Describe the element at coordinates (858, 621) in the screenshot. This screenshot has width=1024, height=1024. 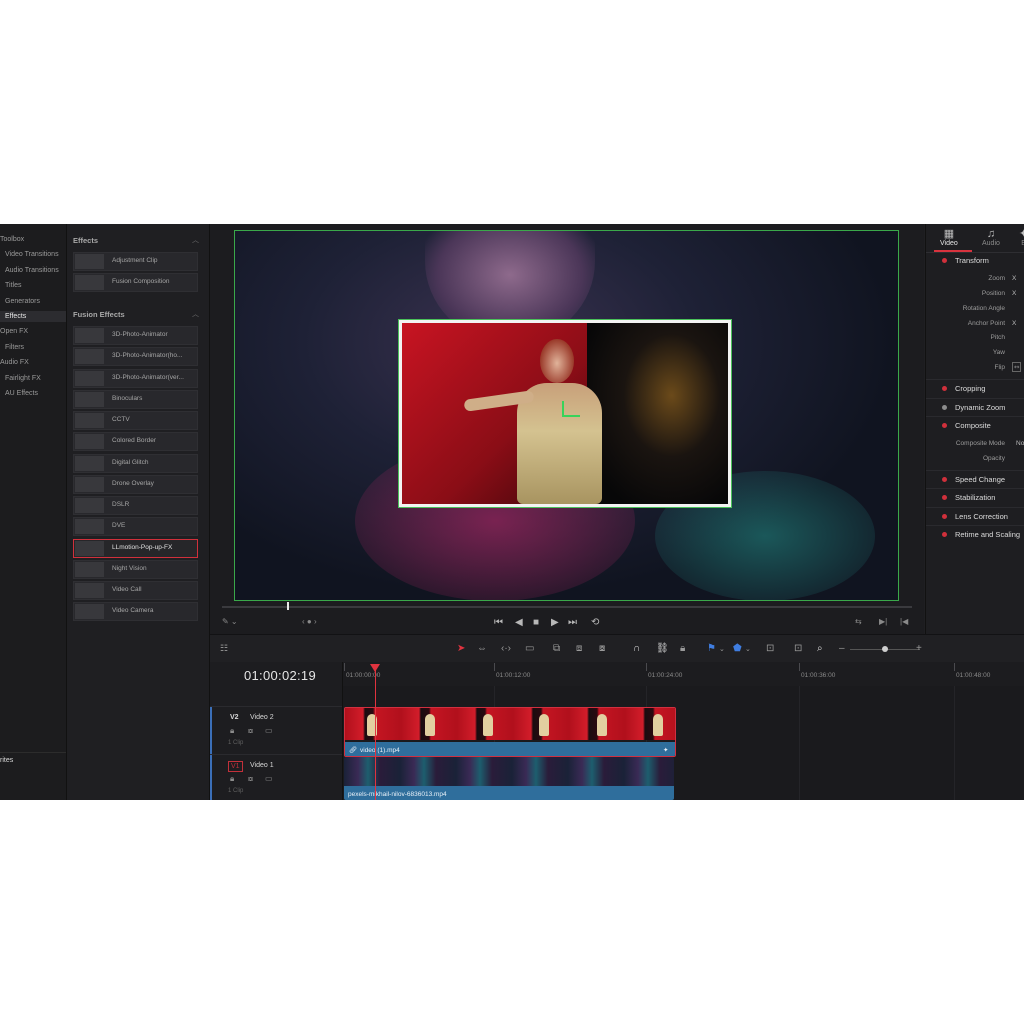
I see `match-frame-icon: ⇆` at that location.